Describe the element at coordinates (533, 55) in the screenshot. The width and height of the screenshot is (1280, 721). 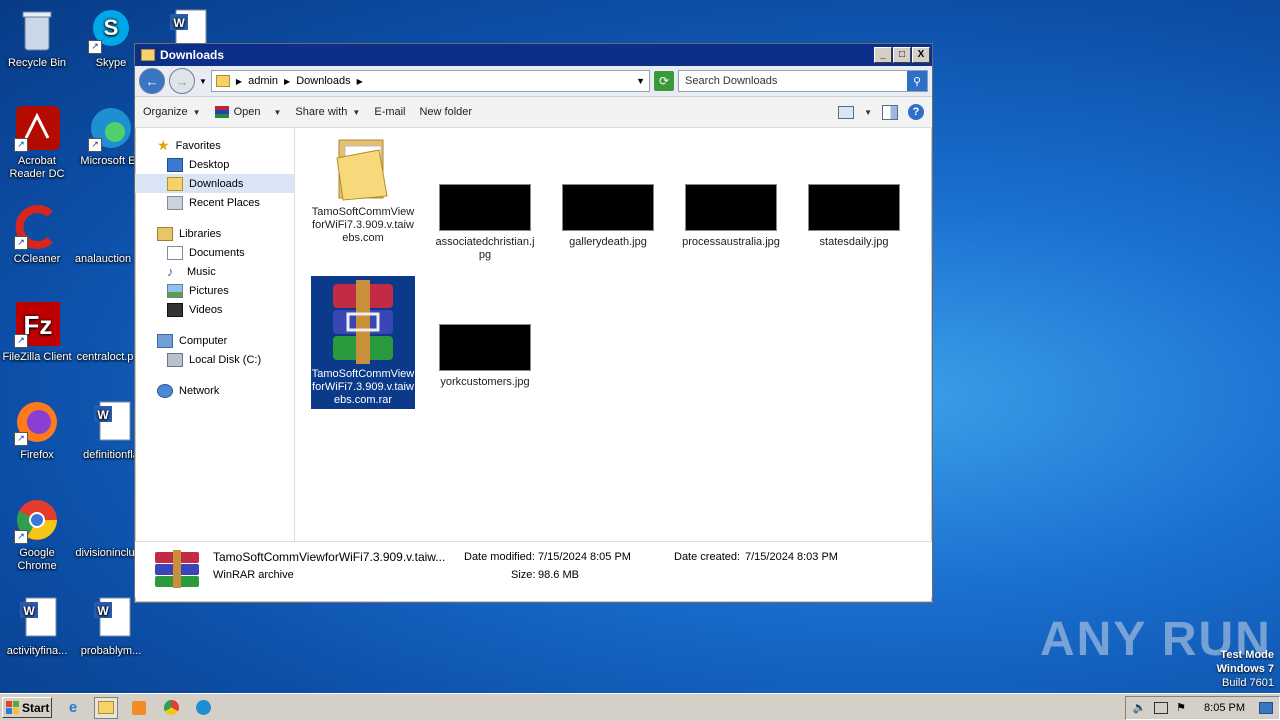
I see `title-bar: Downloads _ □ X` at that location.